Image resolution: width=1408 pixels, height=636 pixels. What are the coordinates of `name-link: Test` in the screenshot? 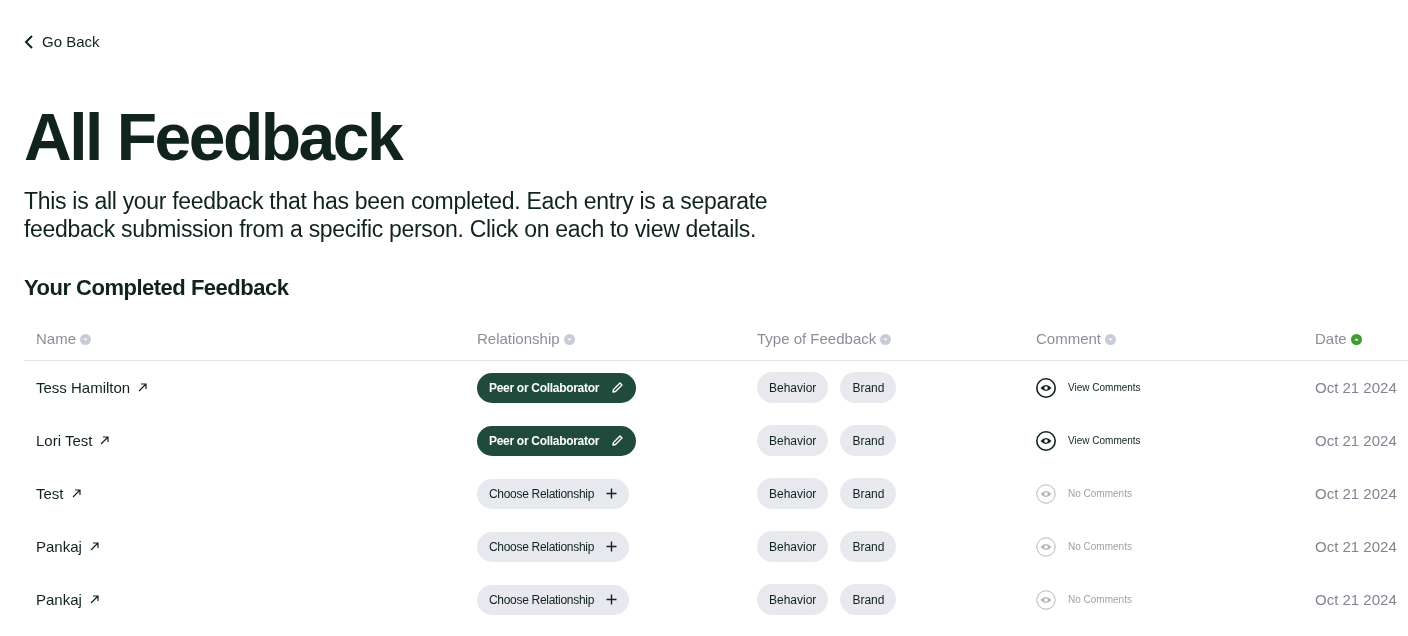 It's located at (50, 493).